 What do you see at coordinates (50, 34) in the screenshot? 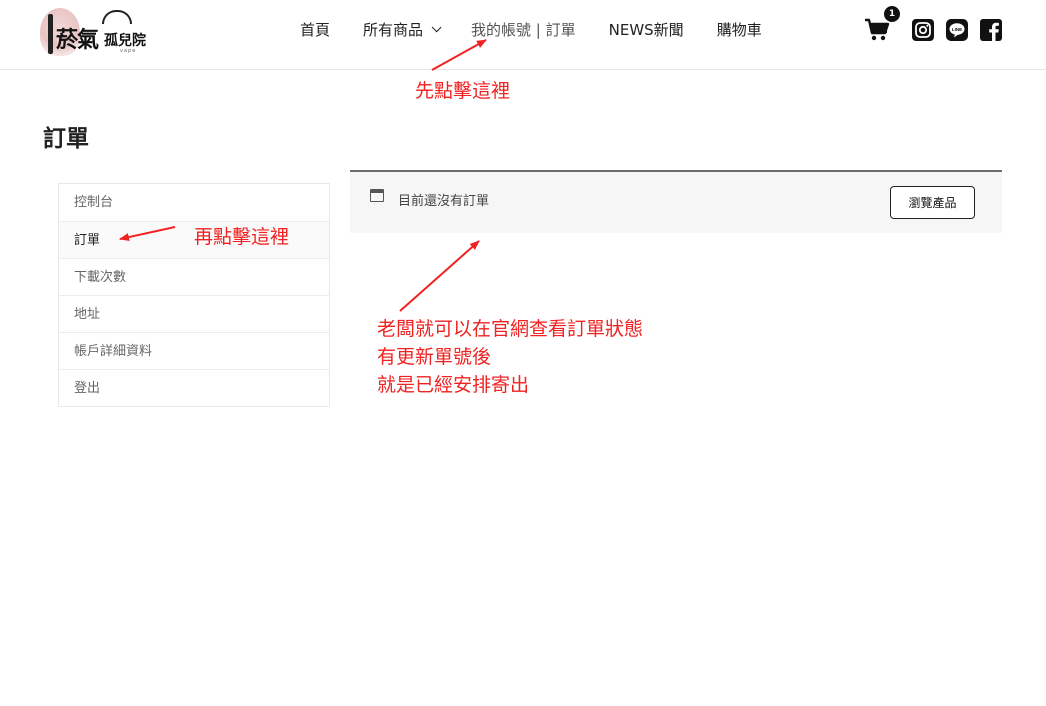
I see `logo-figure-bar` at bounding box center [50, 34].